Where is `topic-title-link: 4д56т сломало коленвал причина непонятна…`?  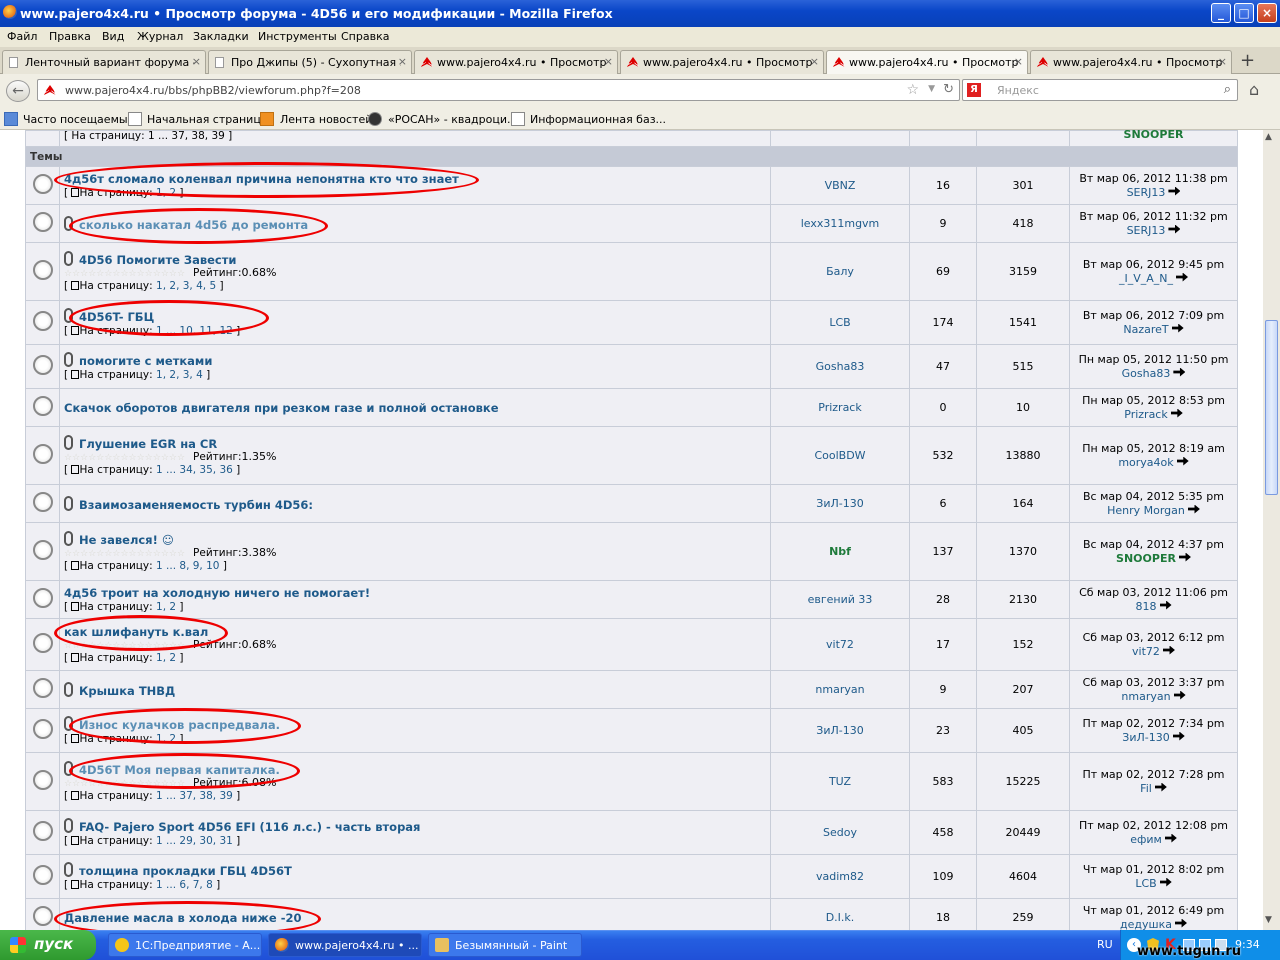 topic-title-link: 4д56т сломало коленвал причина непонятна… is located at coordinates (261, 179).